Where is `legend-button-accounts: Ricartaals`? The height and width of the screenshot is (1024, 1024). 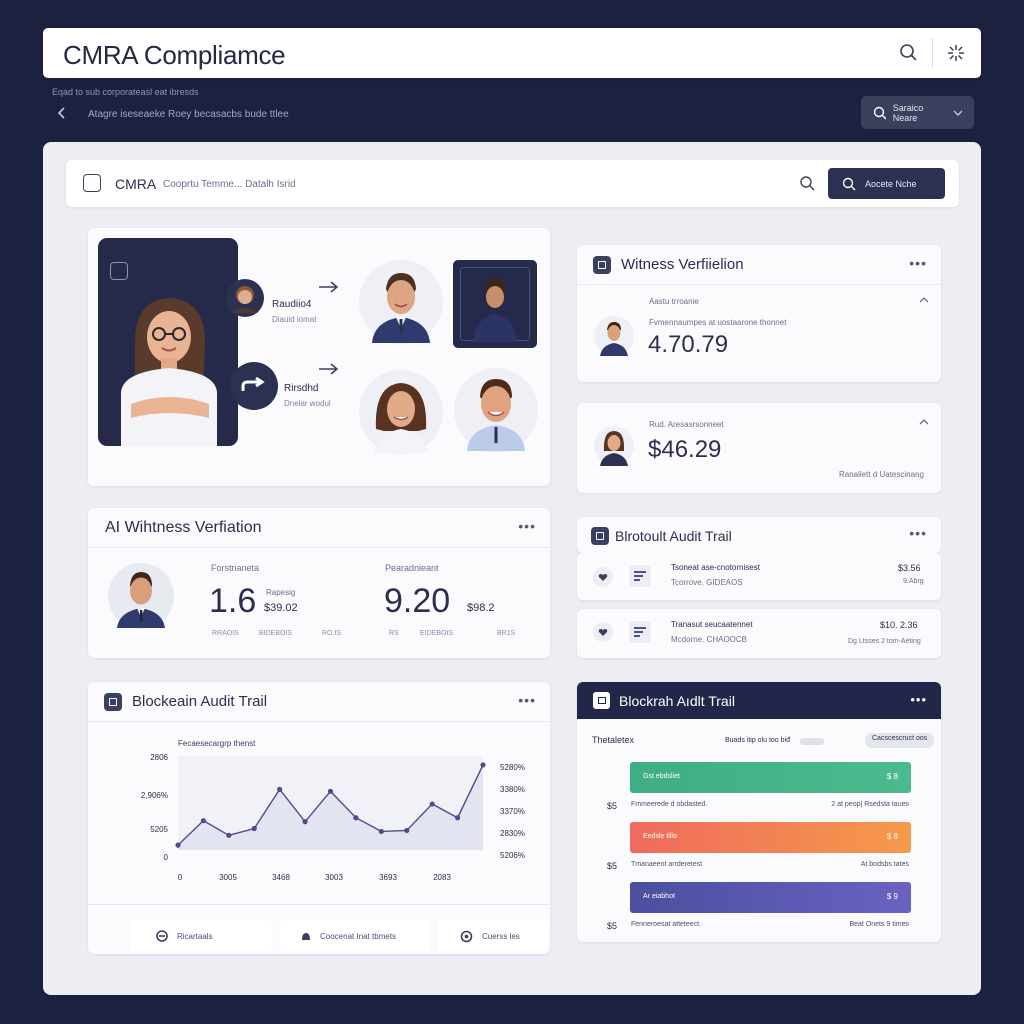
legend-button-accounts: Ricartaals is located at coordinates (201, 936).